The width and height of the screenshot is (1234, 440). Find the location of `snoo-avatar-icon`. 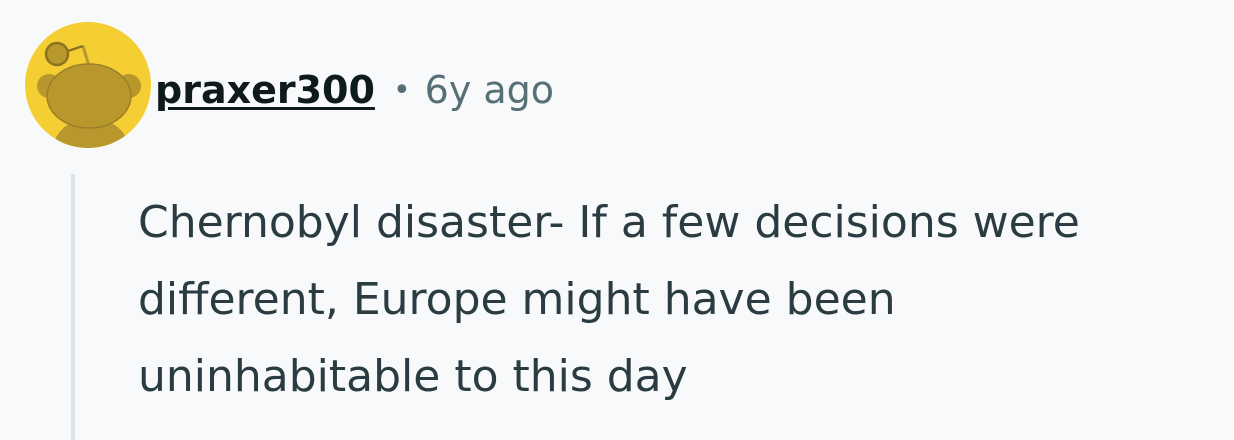

snoo-avatar-icon is located at coordinates (88, 85).